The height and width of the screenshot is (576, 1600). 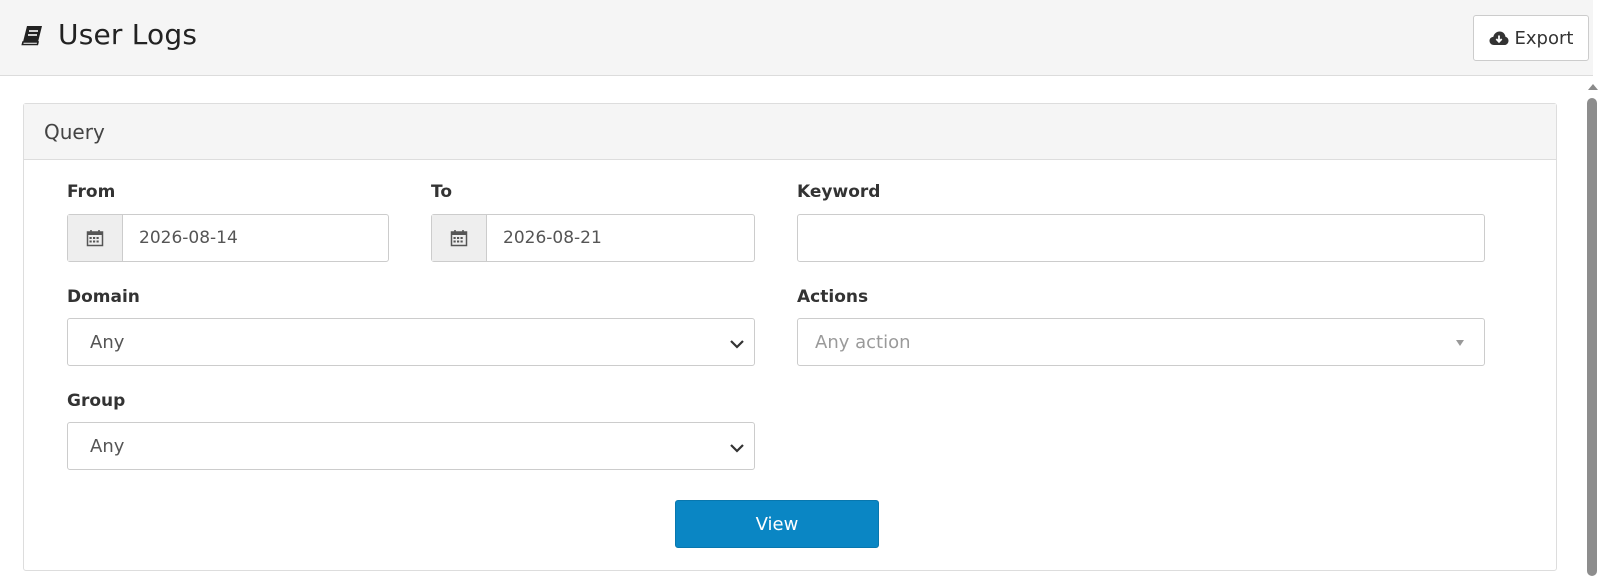 I want to click on page-header: User Logs Export, so click(x=796, y=38).